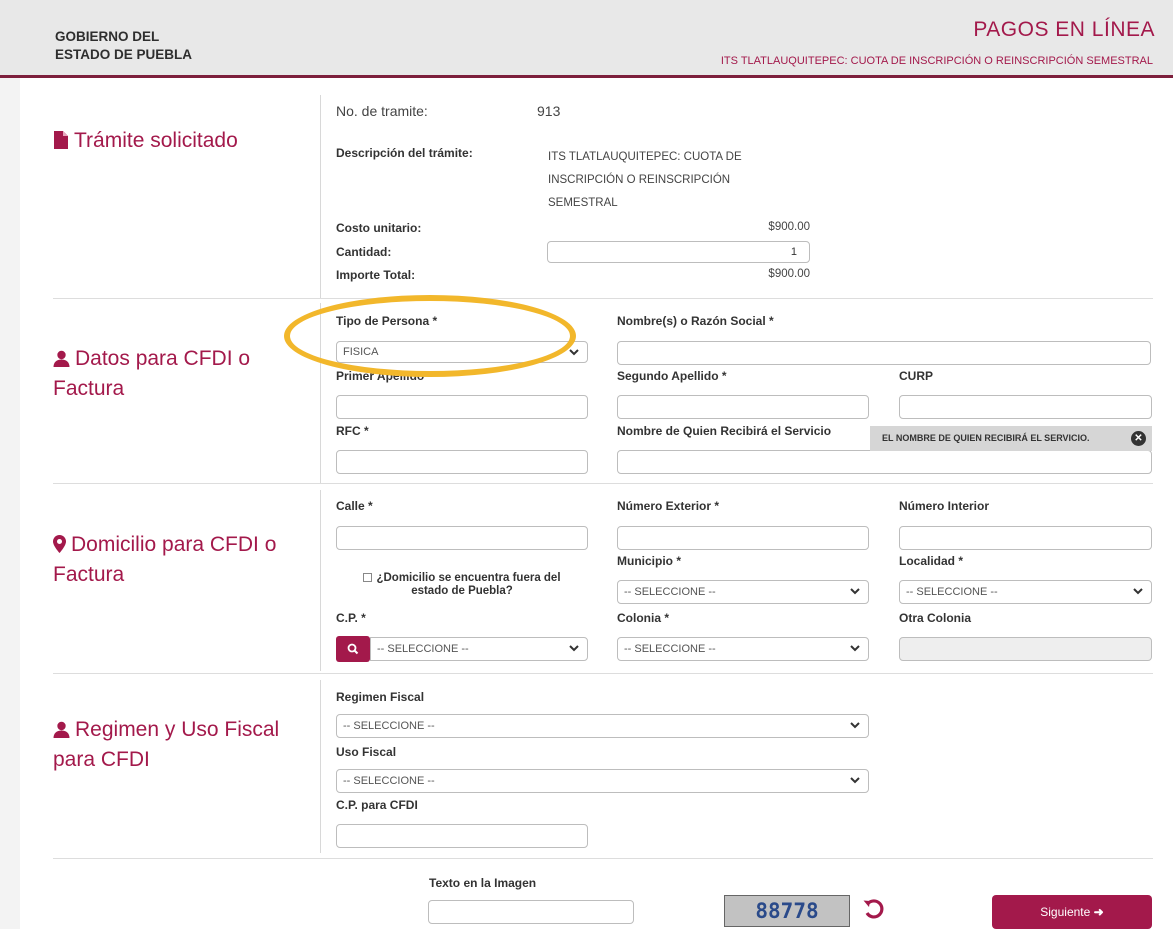 This screenshot has height=929, width=1173. Describe the element at coordinates (649, 561) in the screenshot. I see `municipio-label: Municipio *` at that location.